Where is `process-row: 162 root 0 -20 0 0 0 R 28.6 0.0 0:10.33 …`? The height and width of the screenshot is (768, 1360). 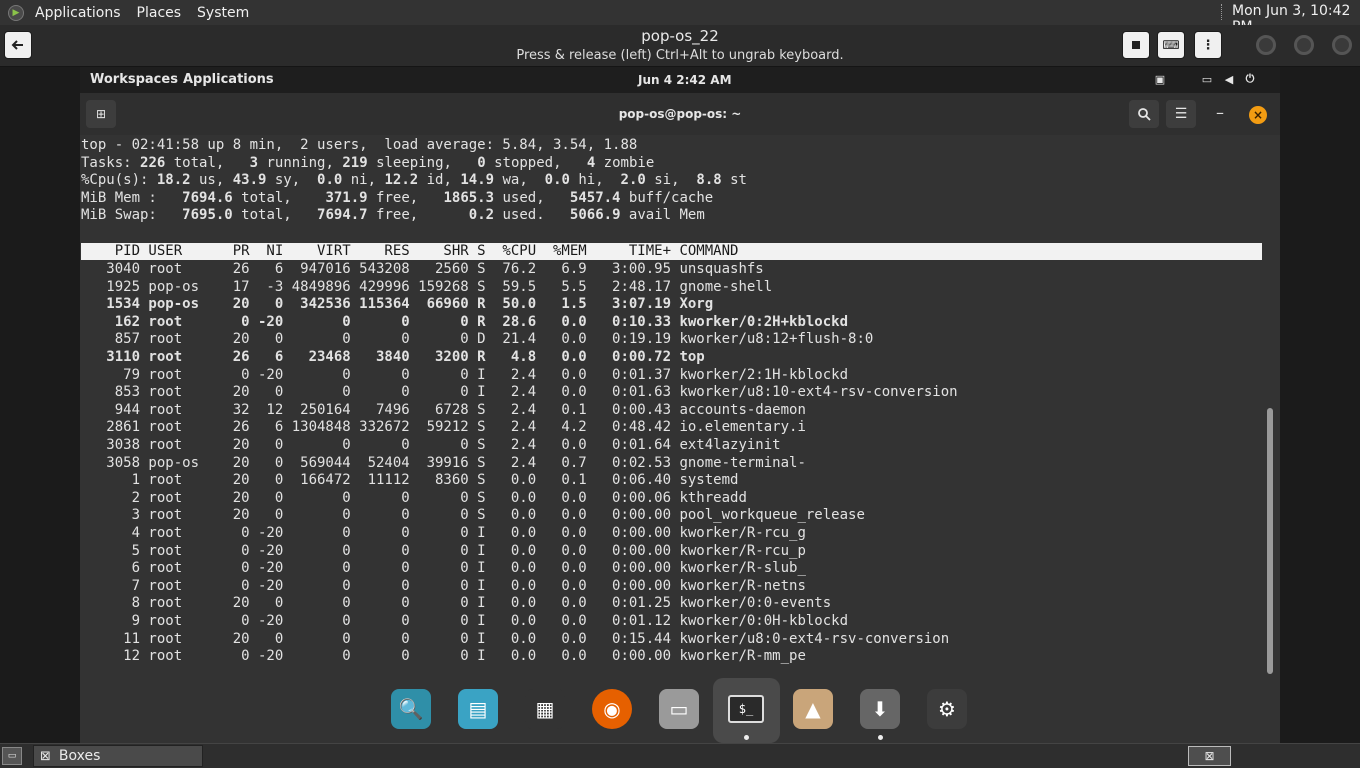 process-row: 162 root 0 -20 0 0 0 R 28.6 0.0 0:10.33 … is located at coordinates (465, 321).